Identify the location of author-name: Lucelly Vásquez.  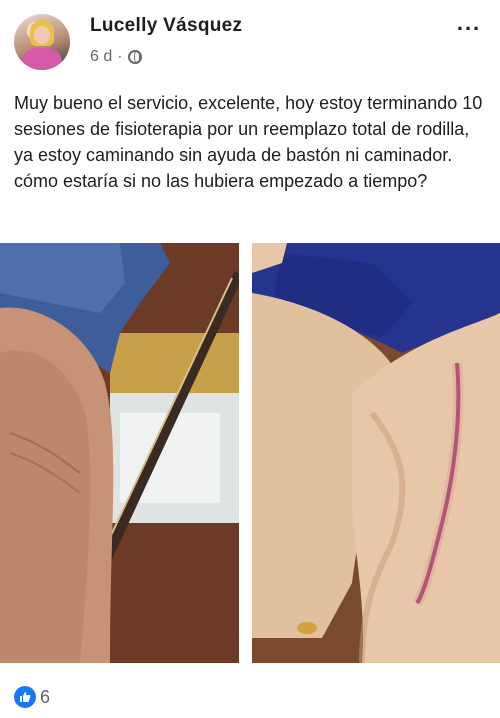
(166, 26).